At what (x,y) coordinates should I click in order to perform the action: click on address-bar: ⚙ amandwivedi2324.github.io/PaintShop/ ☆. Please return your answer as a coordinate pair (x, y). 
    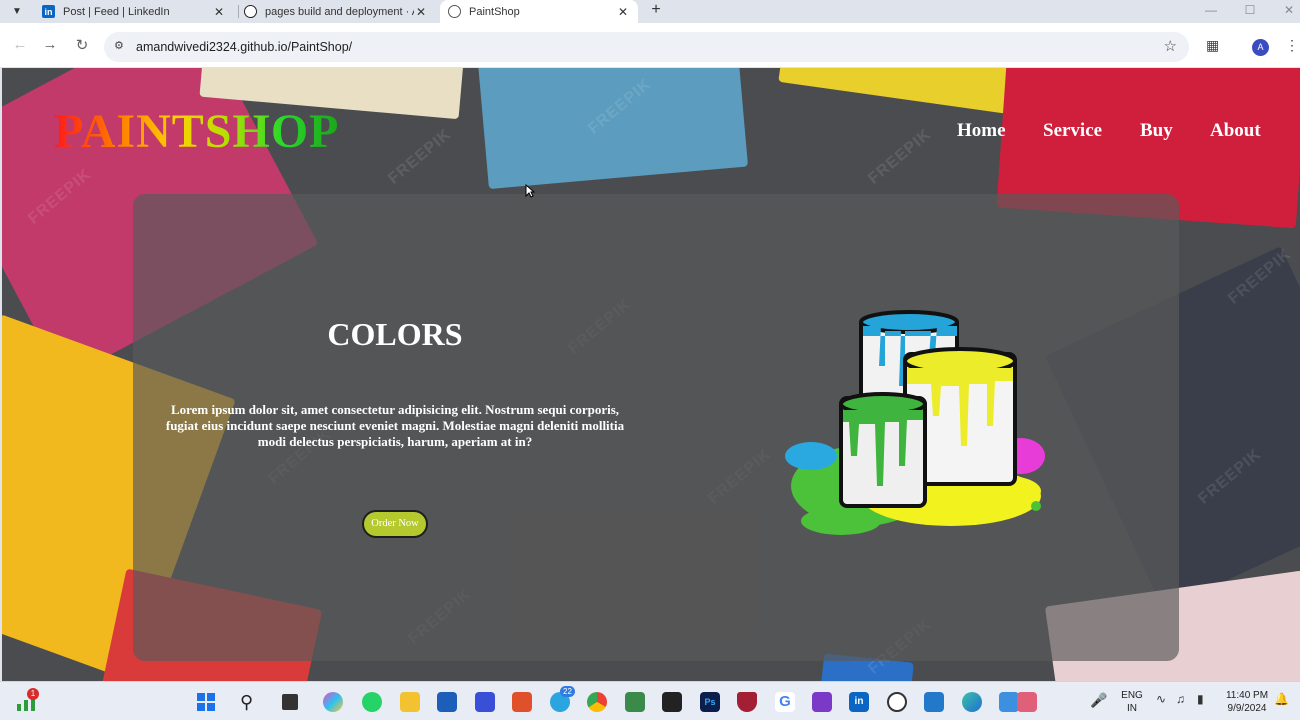
    Looking at the image, I should click on (646, 47).